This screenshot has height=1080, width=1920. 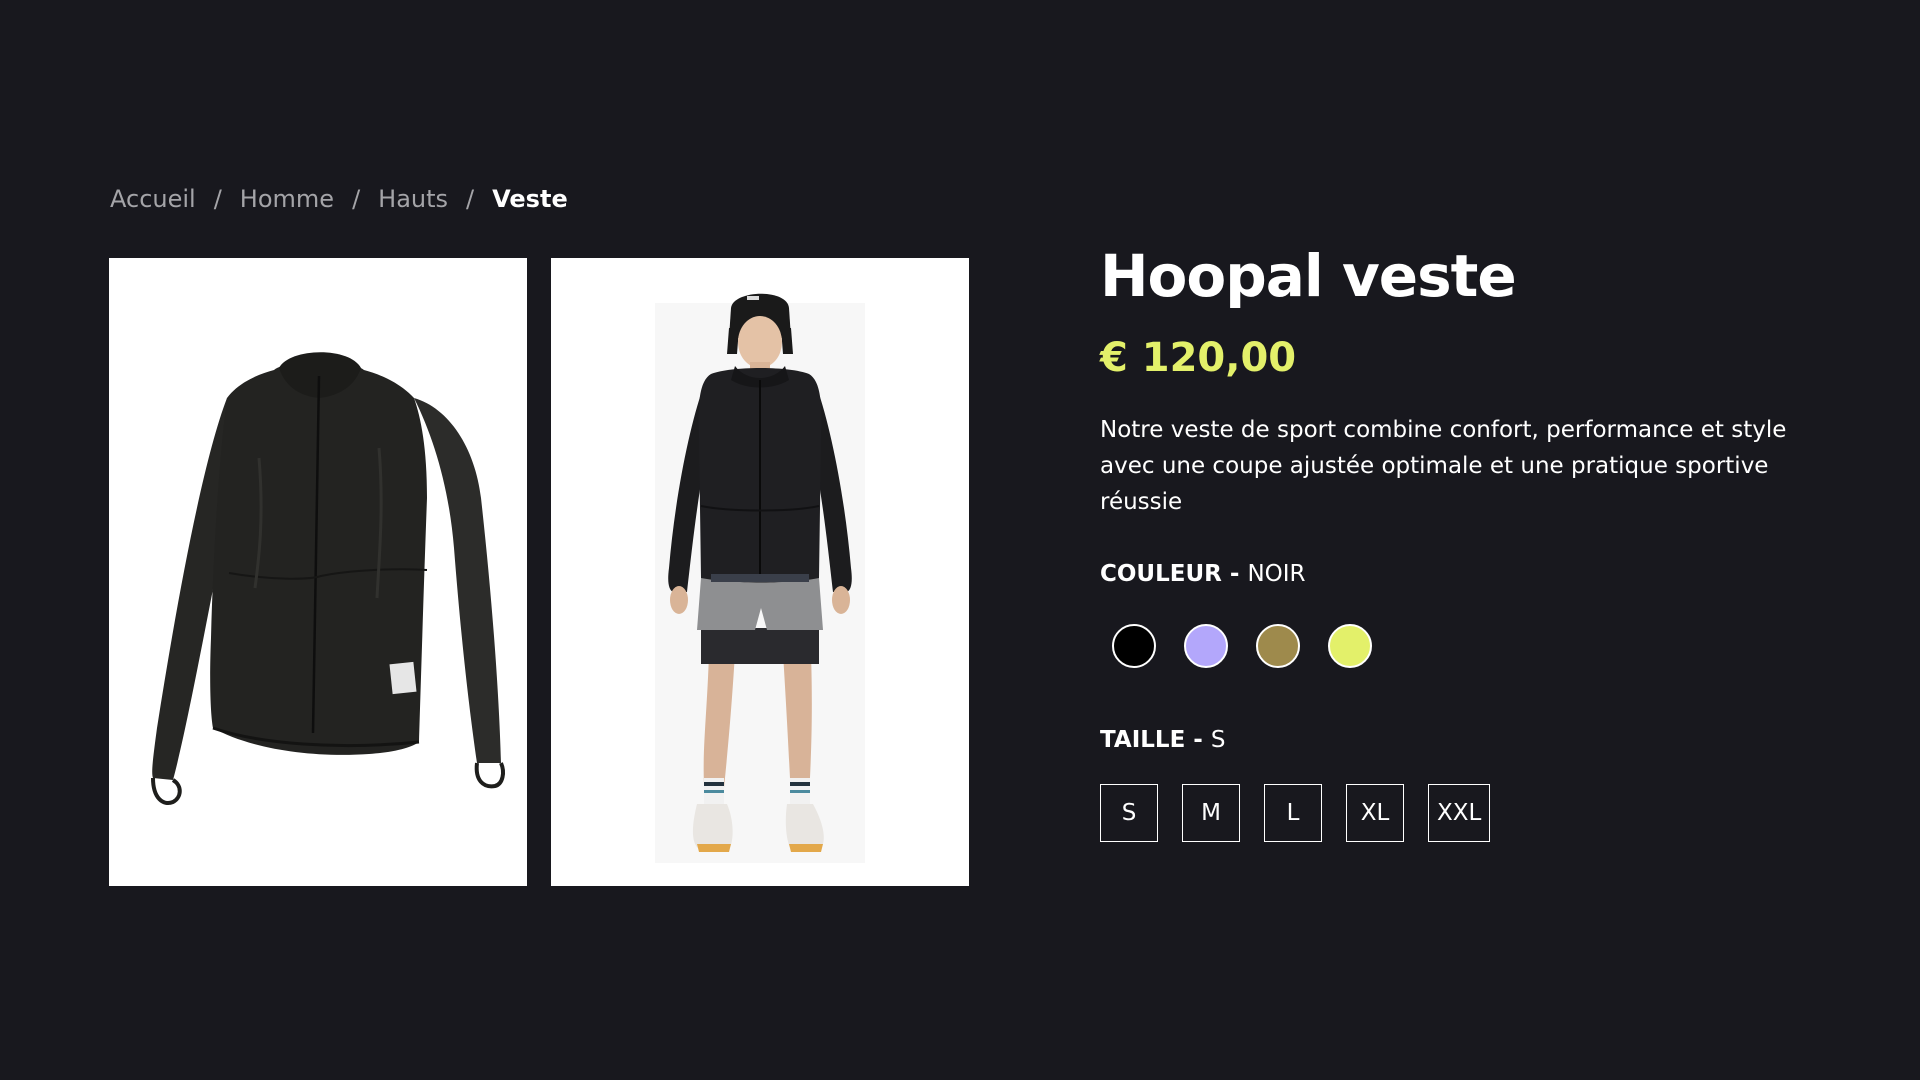 I want to click on breadcrumb-current: Veste, so click(x=530, y=199).